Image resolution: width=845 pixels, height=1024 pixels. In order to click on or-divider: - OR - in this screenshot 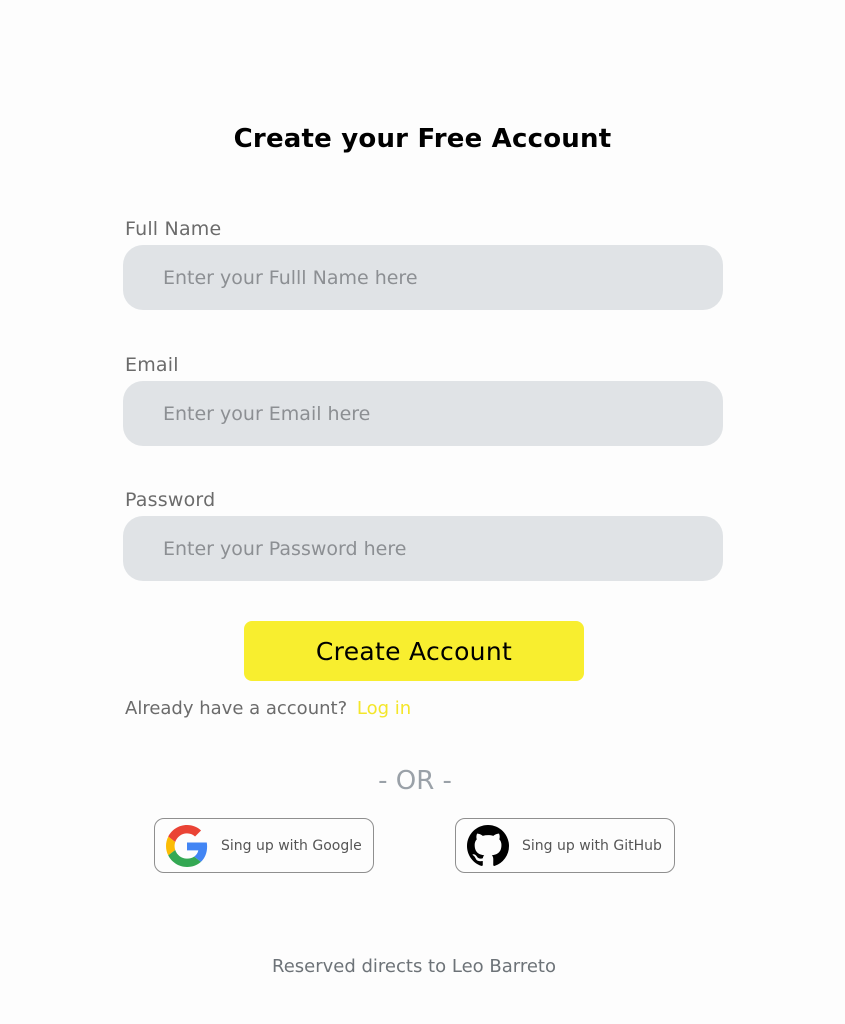, I will do `click(415, 781)`.